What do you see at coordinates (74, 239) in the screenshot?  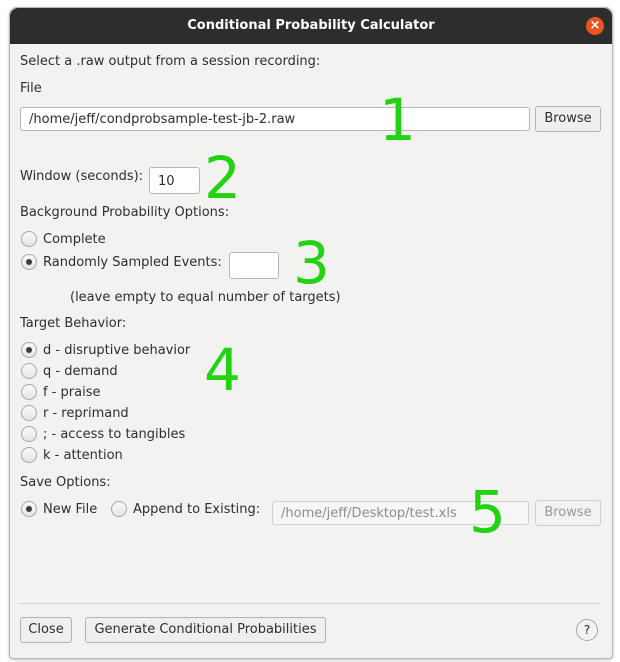 I see `complete-label: Complete` at bounding box center [74, 239].